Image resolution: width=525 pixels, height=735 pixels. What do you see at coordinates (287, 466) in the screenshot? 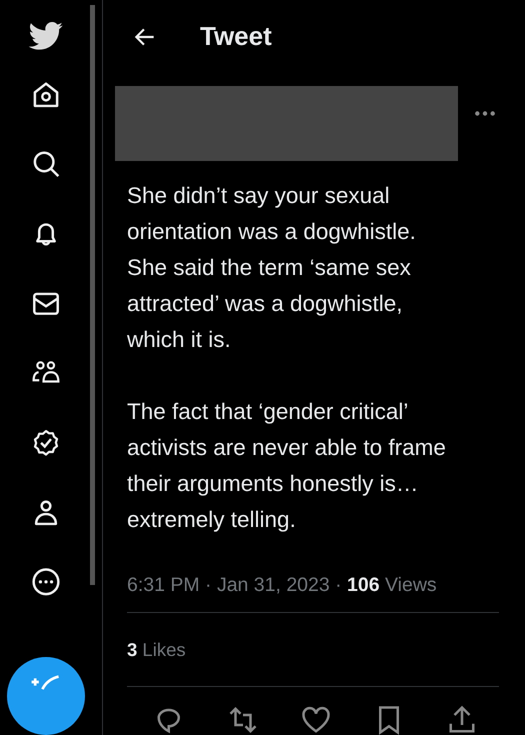
I see `tweet-text: The fact that ‘gender critical’ activists are never able to frame their arguments honestly is… extremely telling.` at bounding box center [287, 466].